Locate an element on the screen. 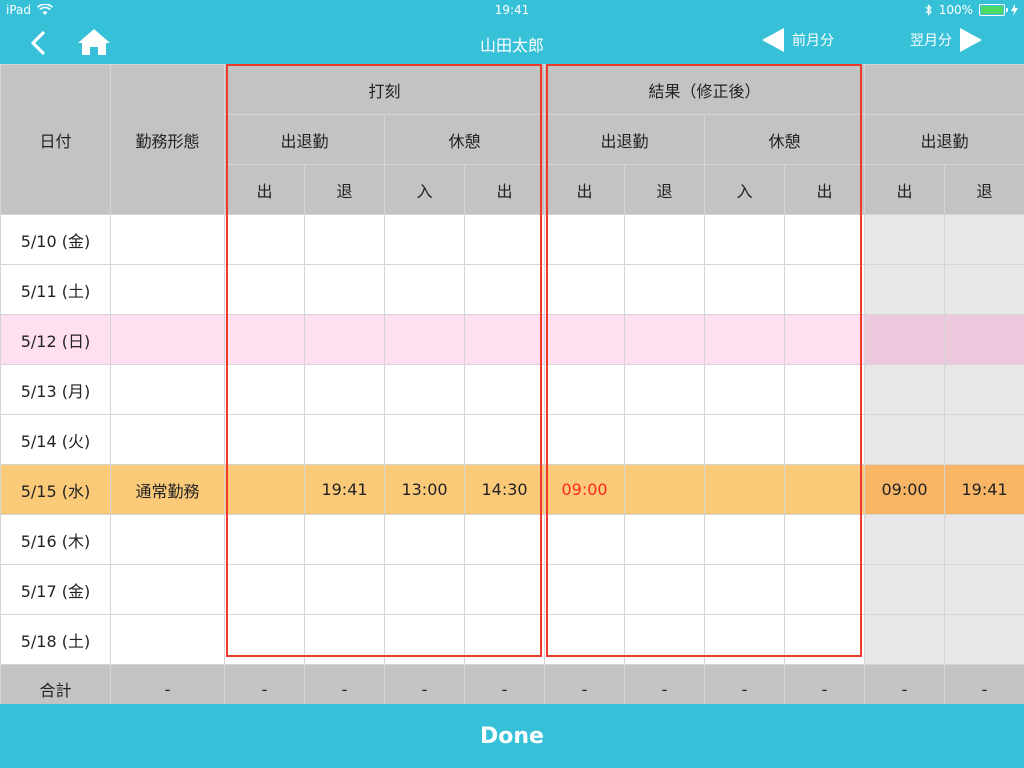  table-row: 5/17 (金) is located at coordinates (512, 589).